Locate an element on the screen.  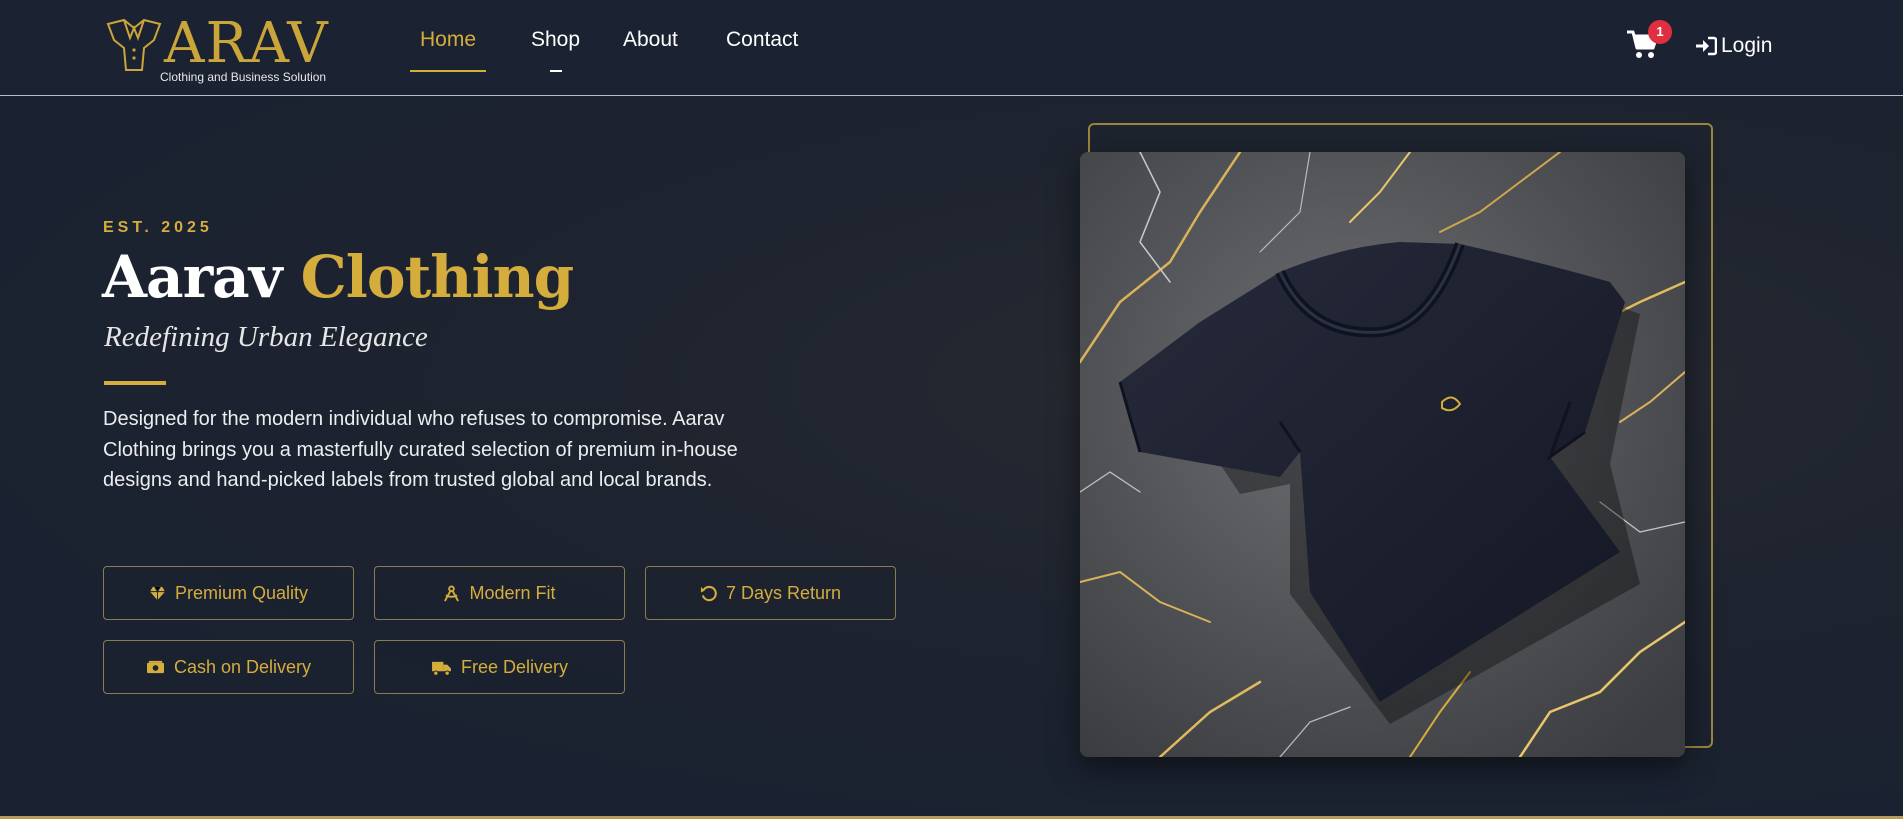
feature-free-delivery: Free Delivery is located at coordinates (499, 667).